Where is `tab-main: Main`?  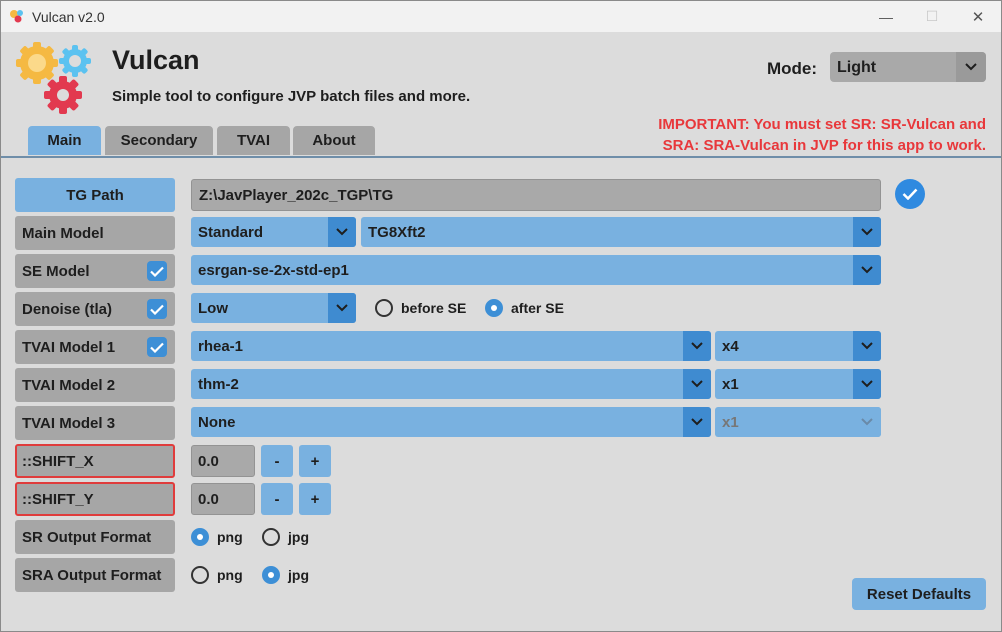 tab-main: Main is located at coordinates (64, 140).